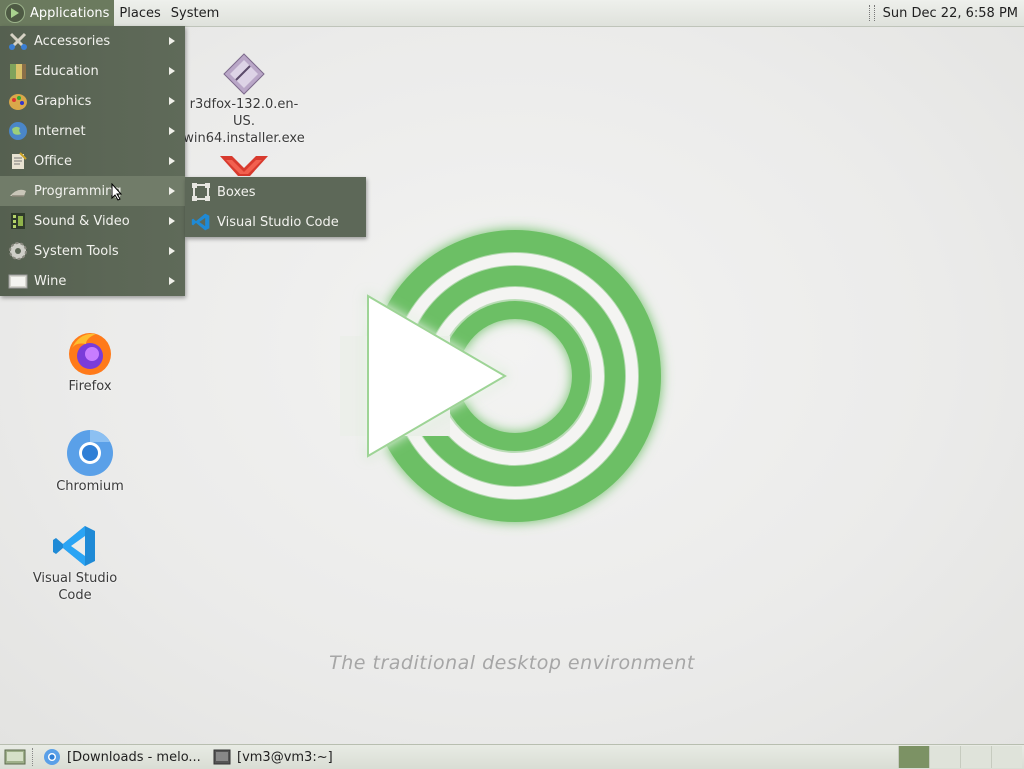 The height and width of the screenshot is (769, 1024). What do you see at coordinates (18, 101) in the screenshot?
I see `graphics-icon` at bounding box center [18, 101].